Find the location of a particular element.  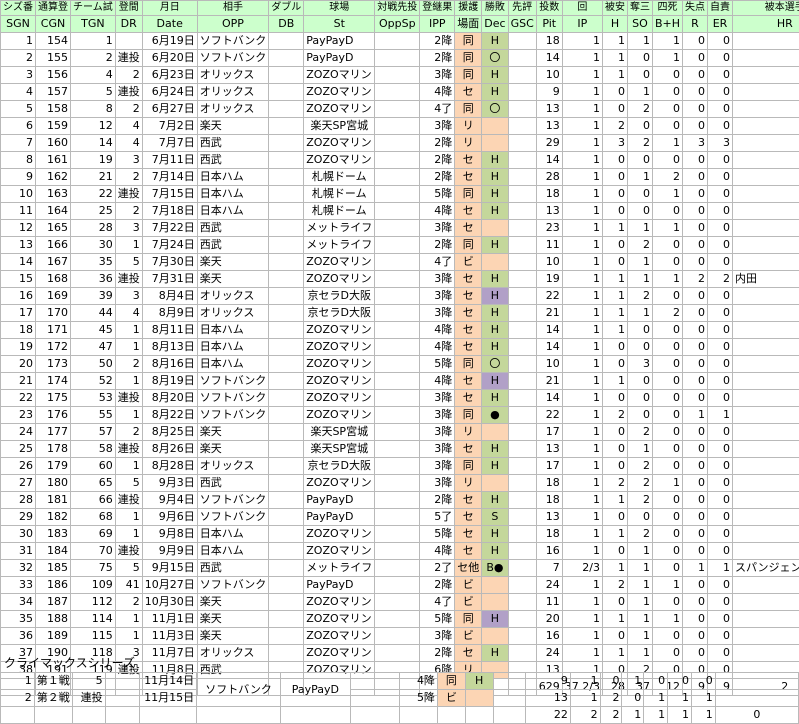

header-cell: IP is located at coordinates (582, 24).